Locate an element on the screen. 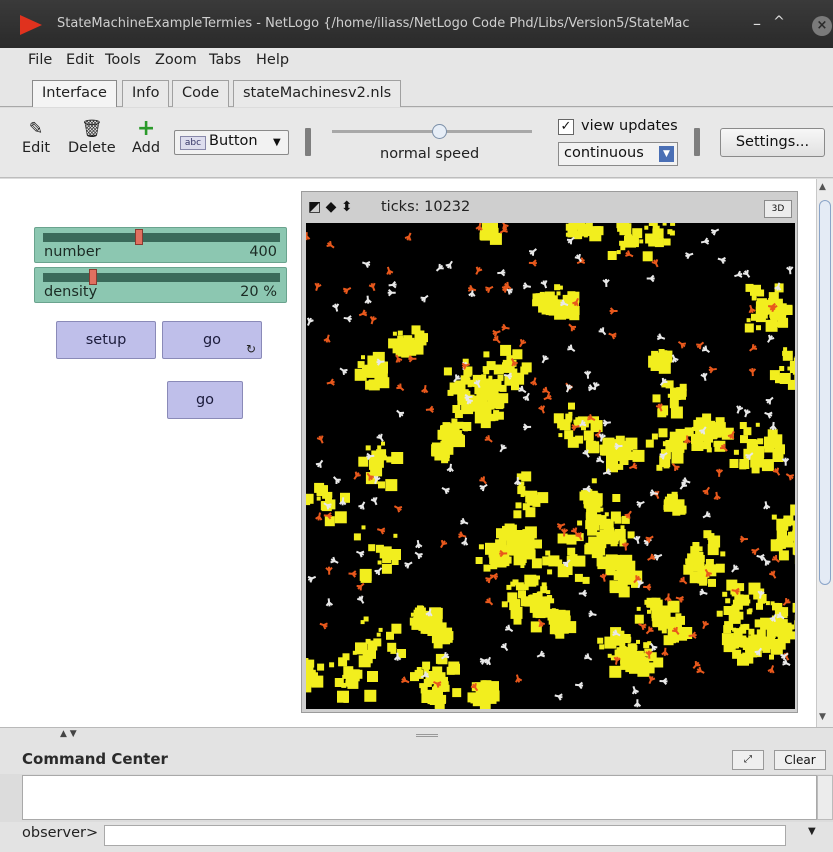 This screenshot has width=833, height=852. expand-icon: ⤢ is located at coordinates (748, 760).